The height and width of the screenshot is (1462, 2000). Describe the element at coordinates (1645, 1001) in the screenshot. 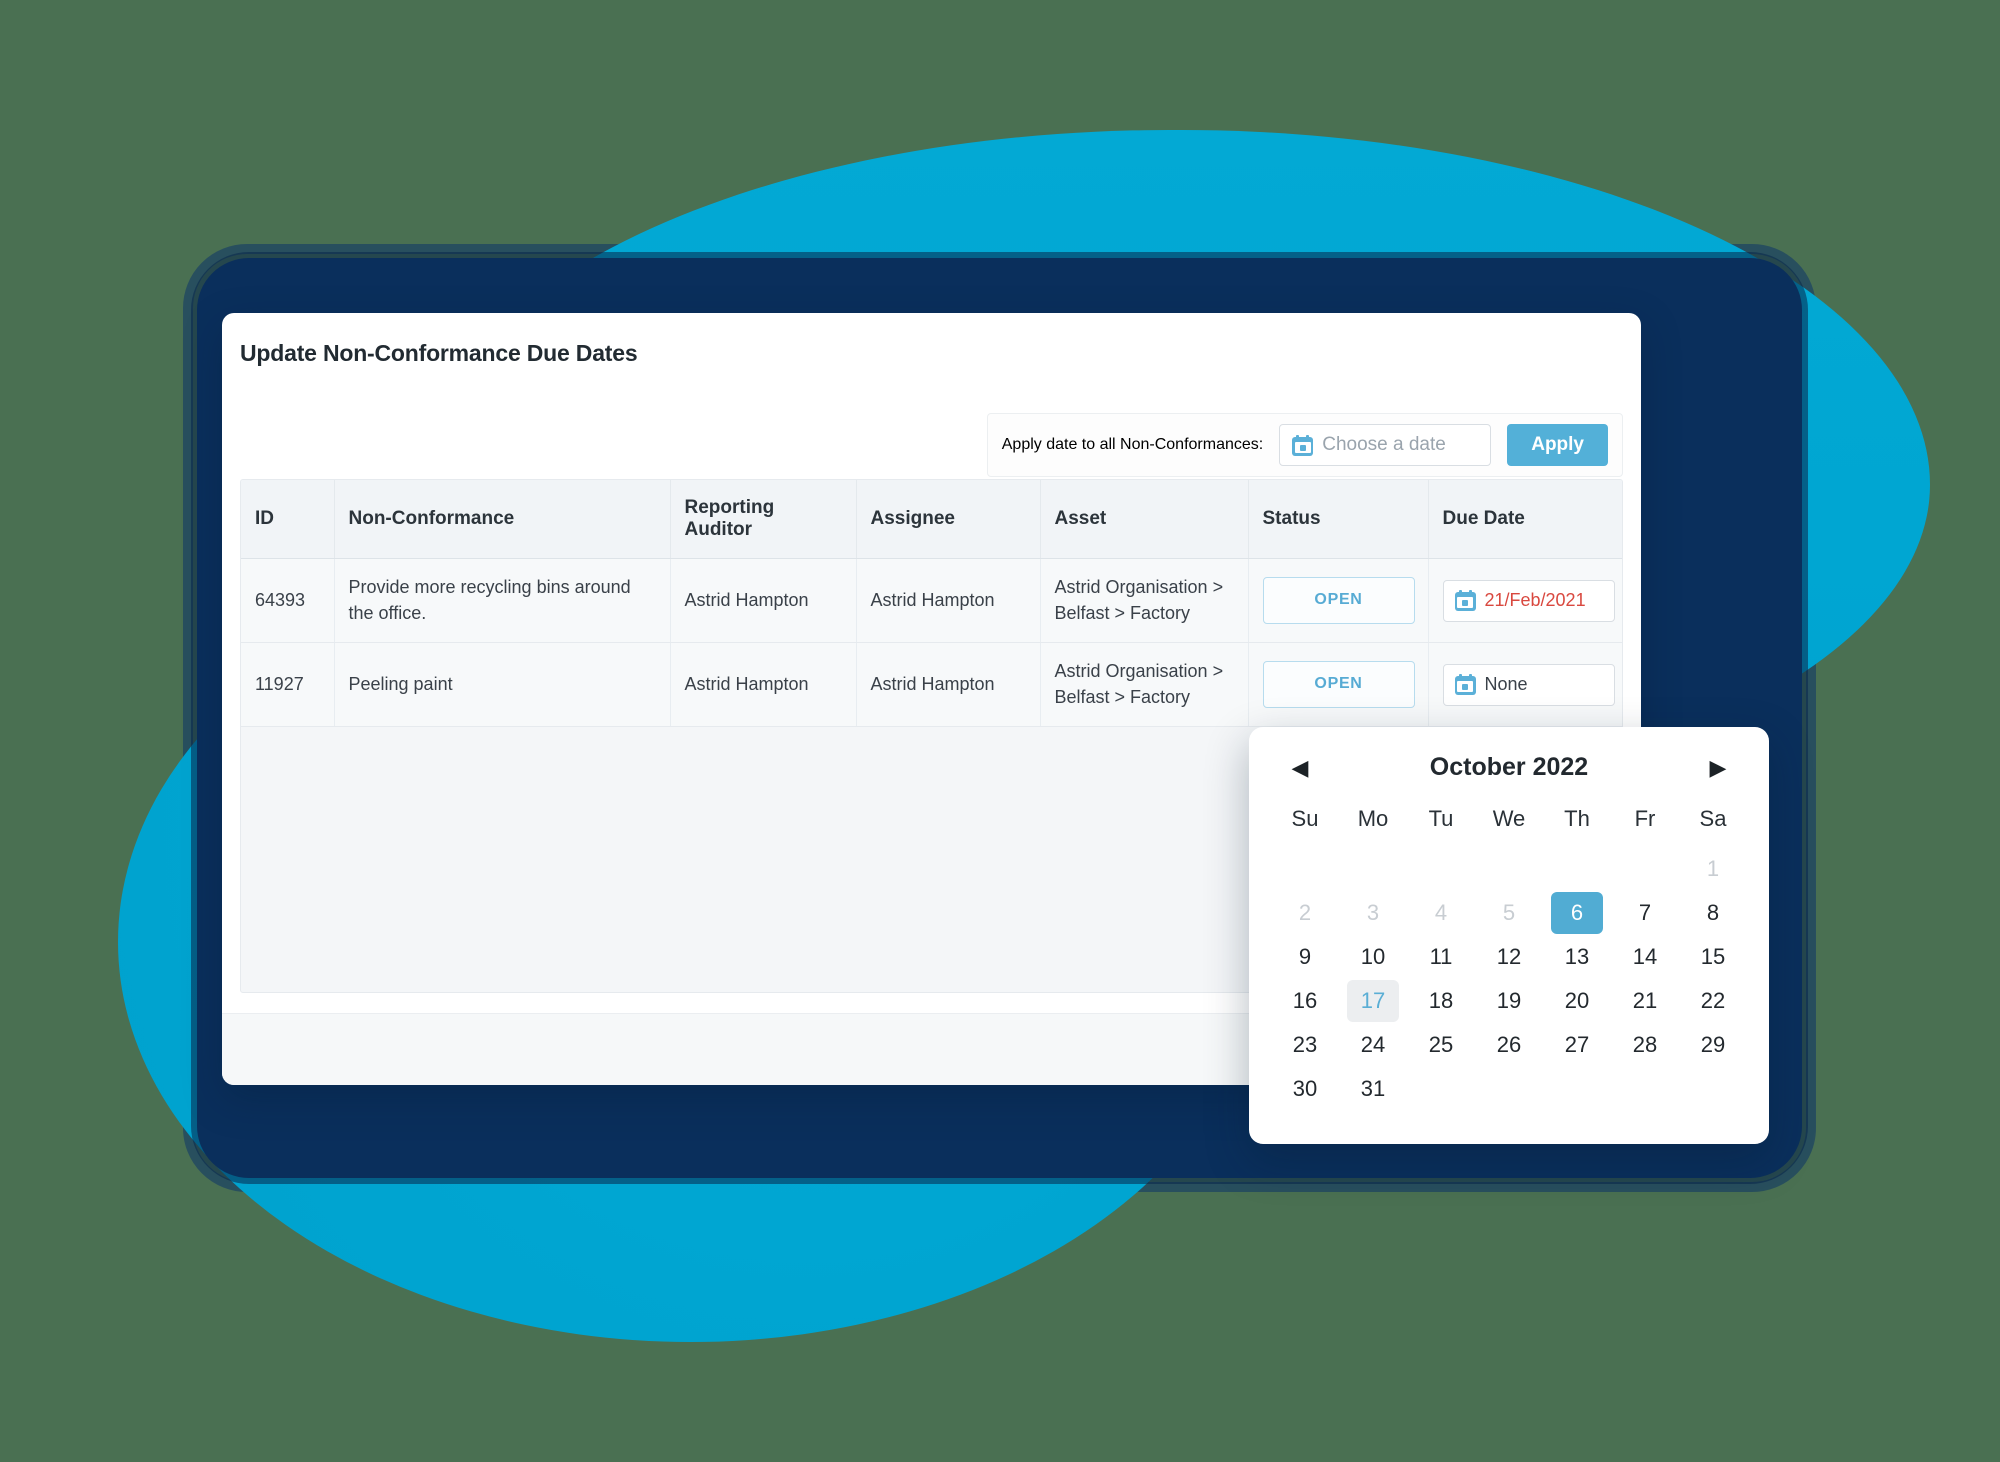

I see `calendar-day-21: 21` at that location.